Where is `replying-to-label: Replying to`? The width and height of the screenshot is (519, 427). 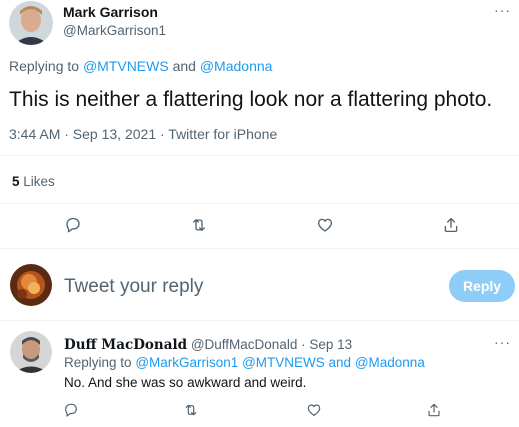 replying-to-label: Replying to is located at coordinates (44, 66).